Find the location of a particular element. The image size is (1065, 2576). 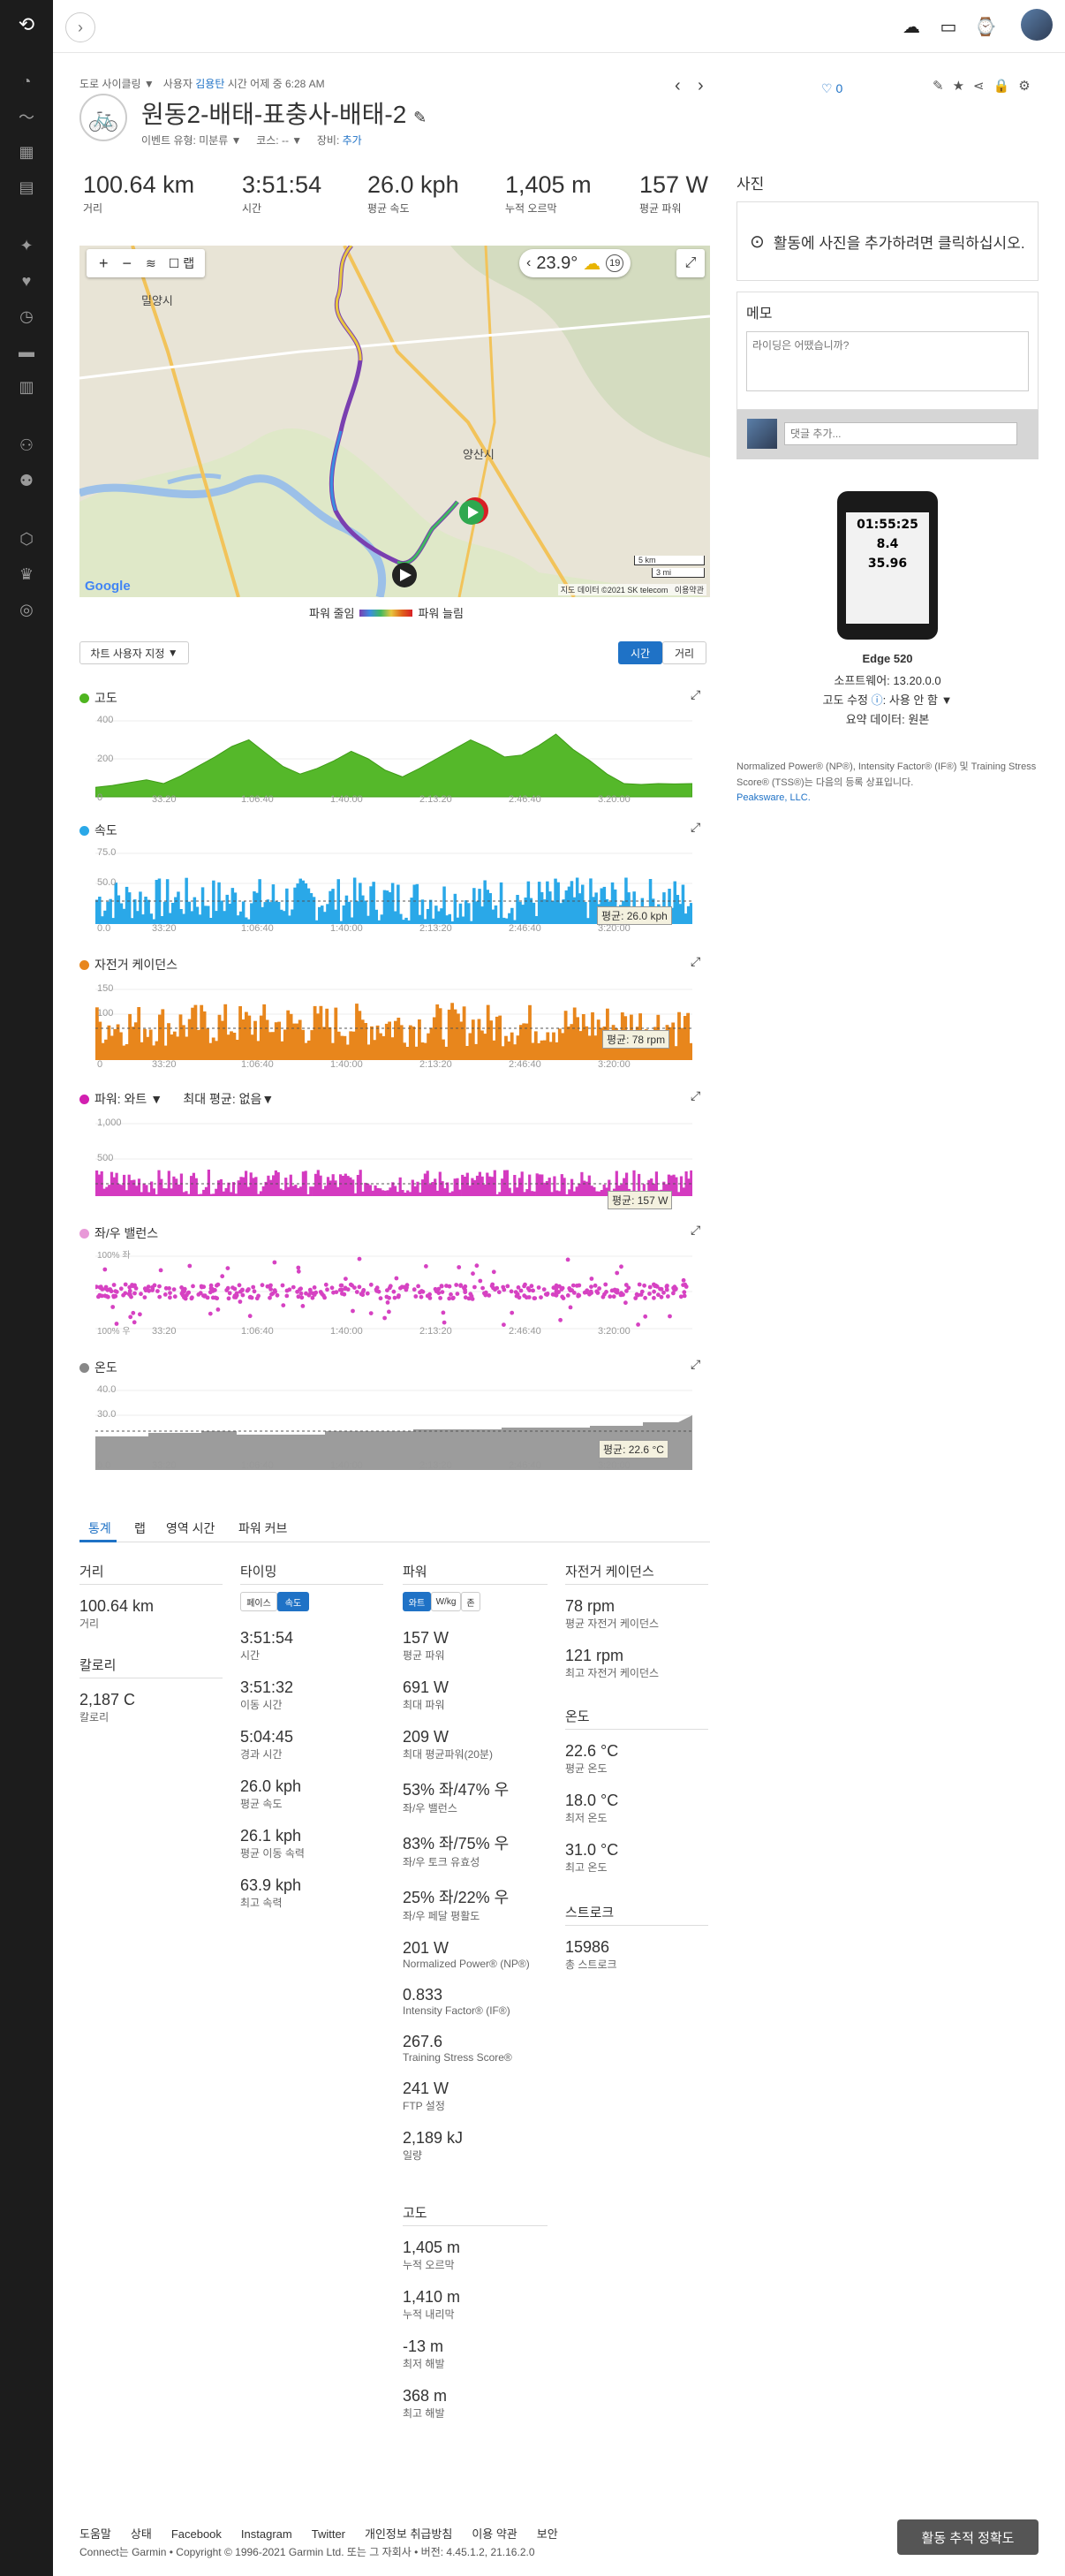

comment-input is located at coordinates (900, 433).